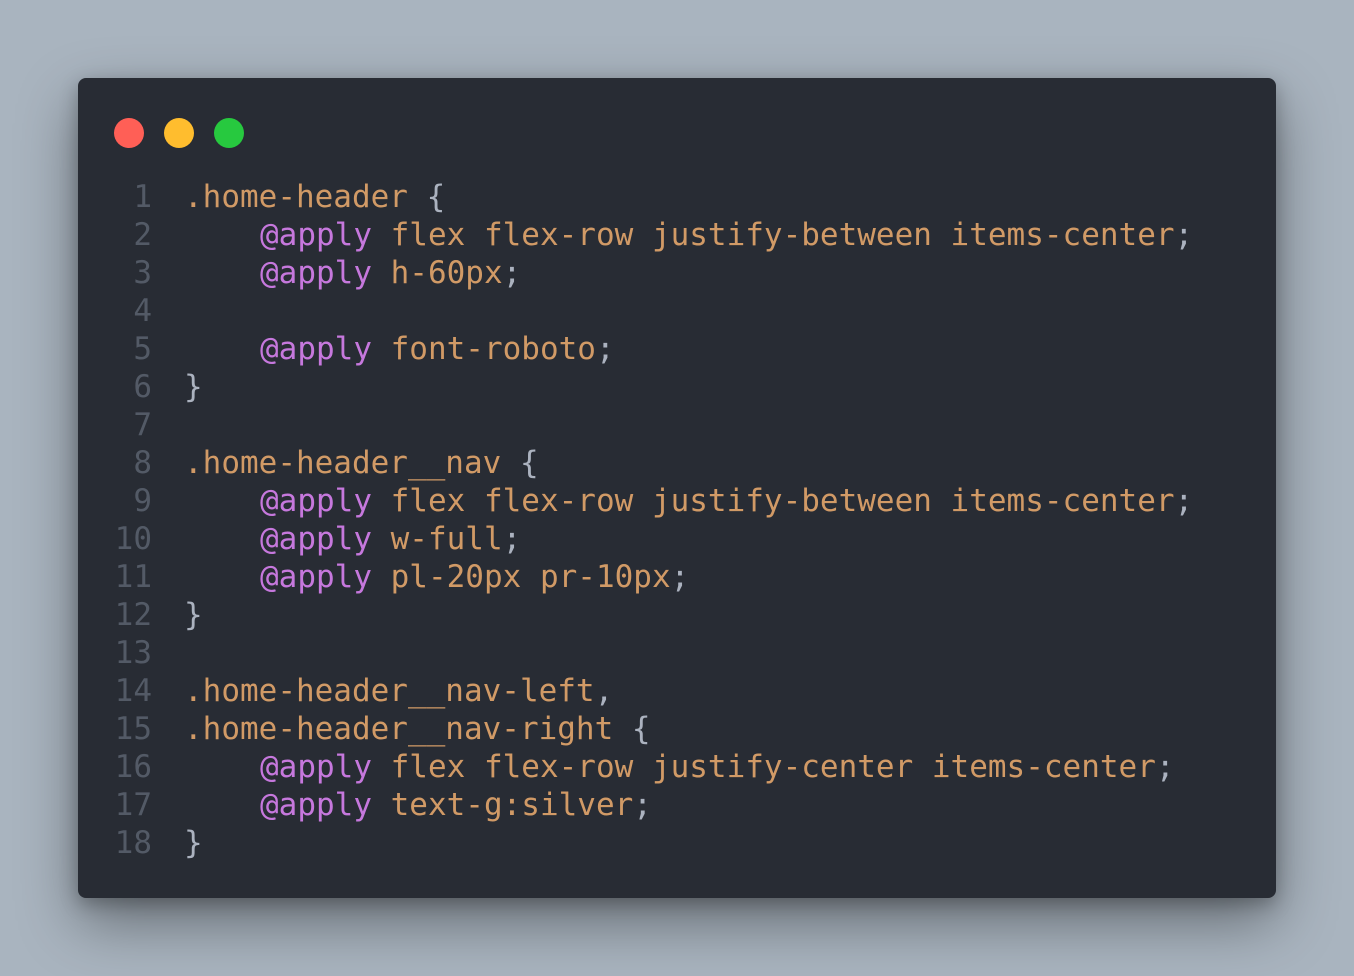 The height and width of the screenshot is (976, 1354). What do you see at coordinates (296, 197) in the screenshot?
I see `selector-token: .home-header` at bounding box center [296, 197].